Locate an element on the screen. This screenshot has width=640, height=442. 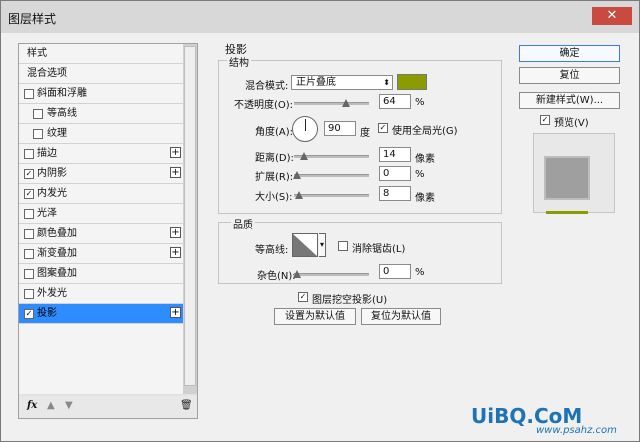
sidebar-item-label: 内阴影 is located at coordinates (52, 173).